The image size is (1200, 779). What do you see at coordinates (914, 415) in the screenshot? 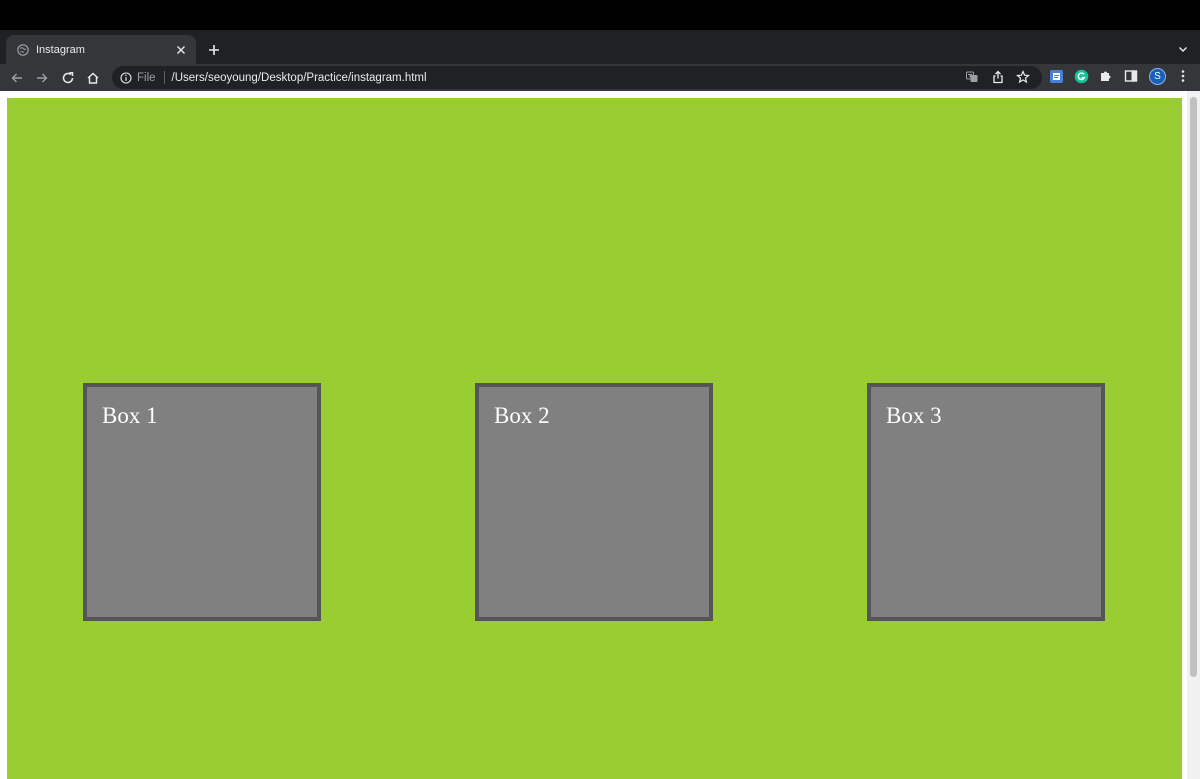
I see `box-label: Box 3` at bounding box center [914, 415].